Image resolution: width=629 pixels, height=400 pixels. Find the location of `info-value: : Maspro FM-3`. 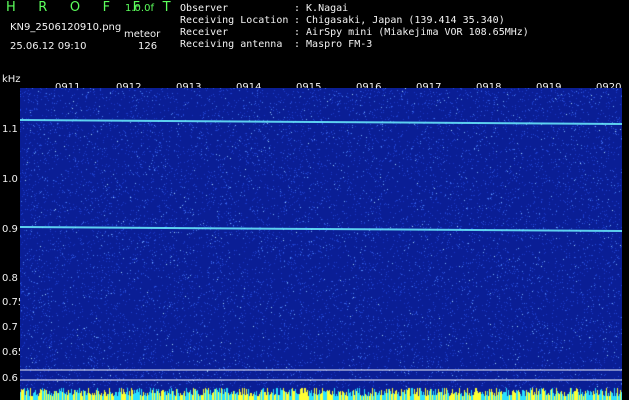

info-value: : Maspro FM-3 is located at coordinates (333, 44).